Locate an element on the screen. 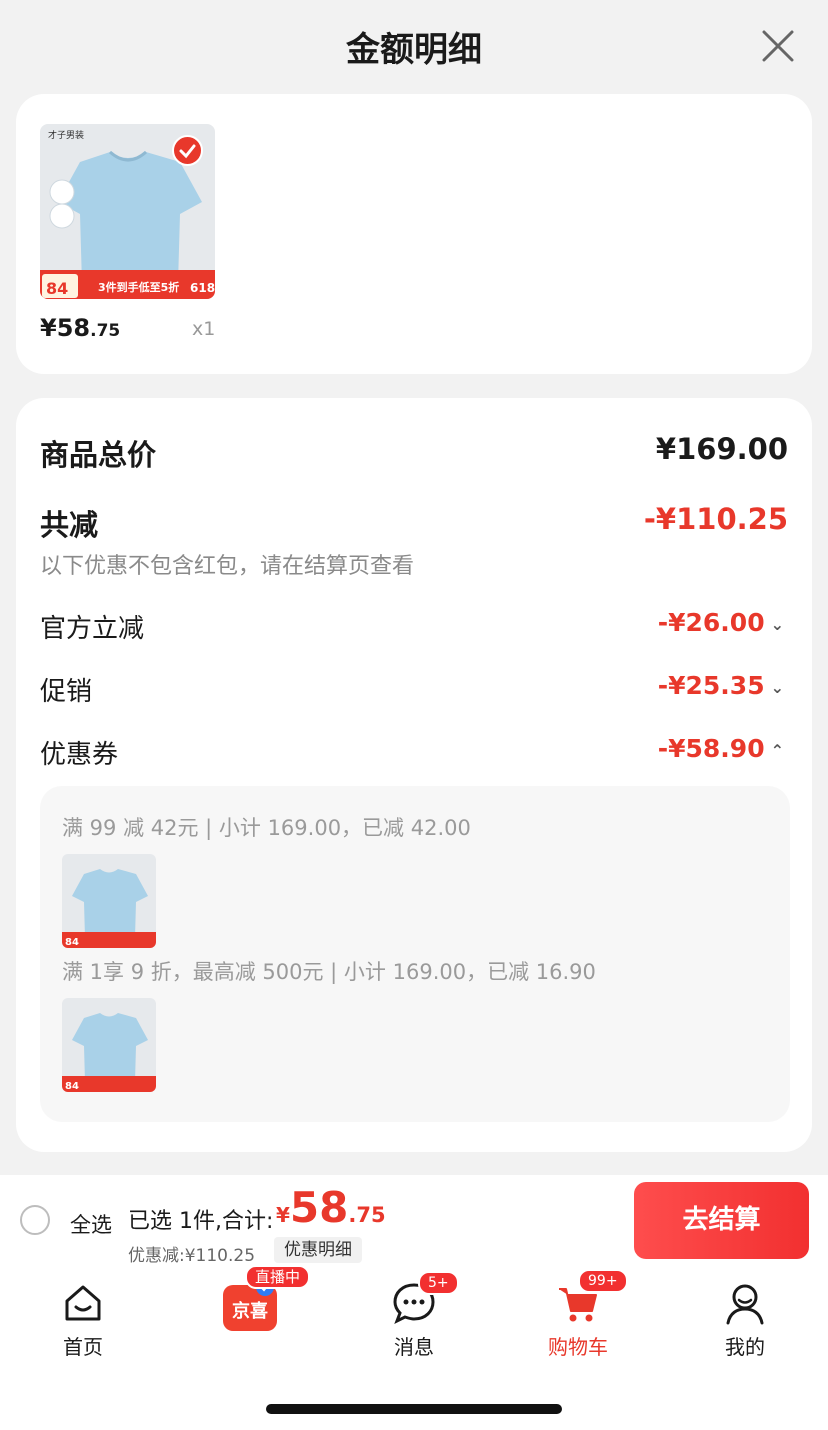 This screenshot has height=1430, width=828. tab-cart: 99+ 购物车 is located at coordinates (578, 1314).